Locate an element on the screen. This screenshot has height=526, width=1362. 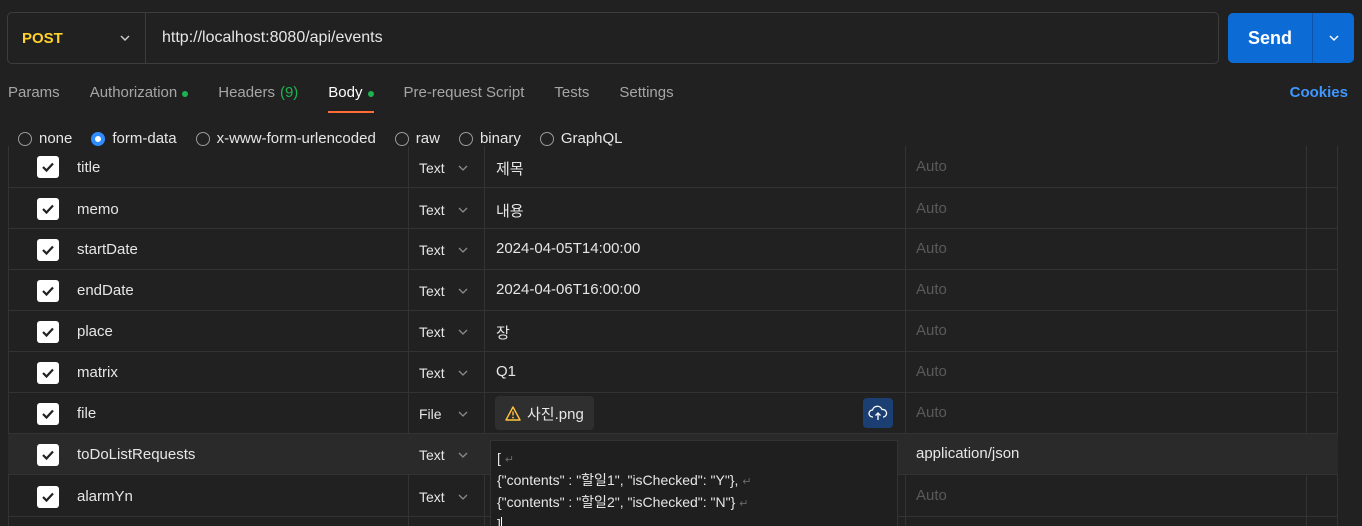
key-cell: endDate is located at coordinates (105, 290).